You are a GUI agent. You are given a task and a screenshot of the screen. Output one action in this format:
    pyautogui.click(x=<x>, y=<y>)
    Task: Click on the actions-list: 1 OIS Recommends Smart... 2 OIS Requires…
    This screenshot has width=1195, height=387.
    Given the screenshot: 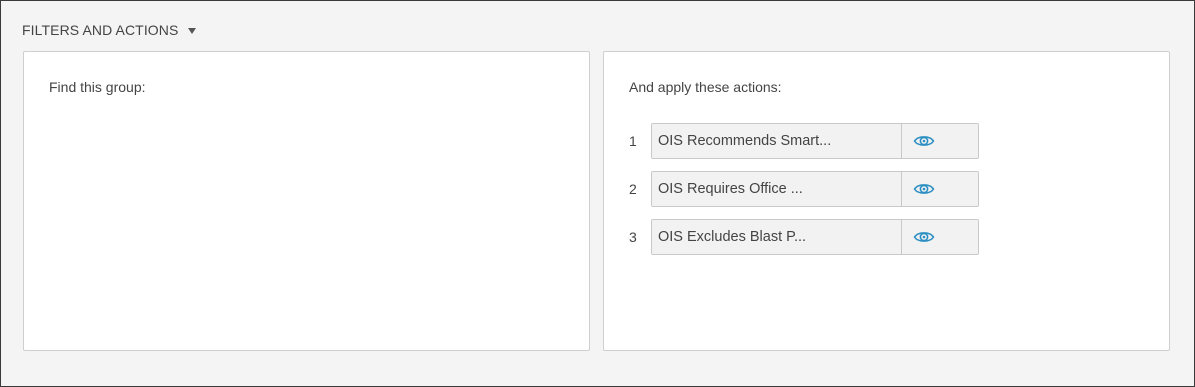 What is the action you would take?
    pyautogui.click(x=804, y=195)
    